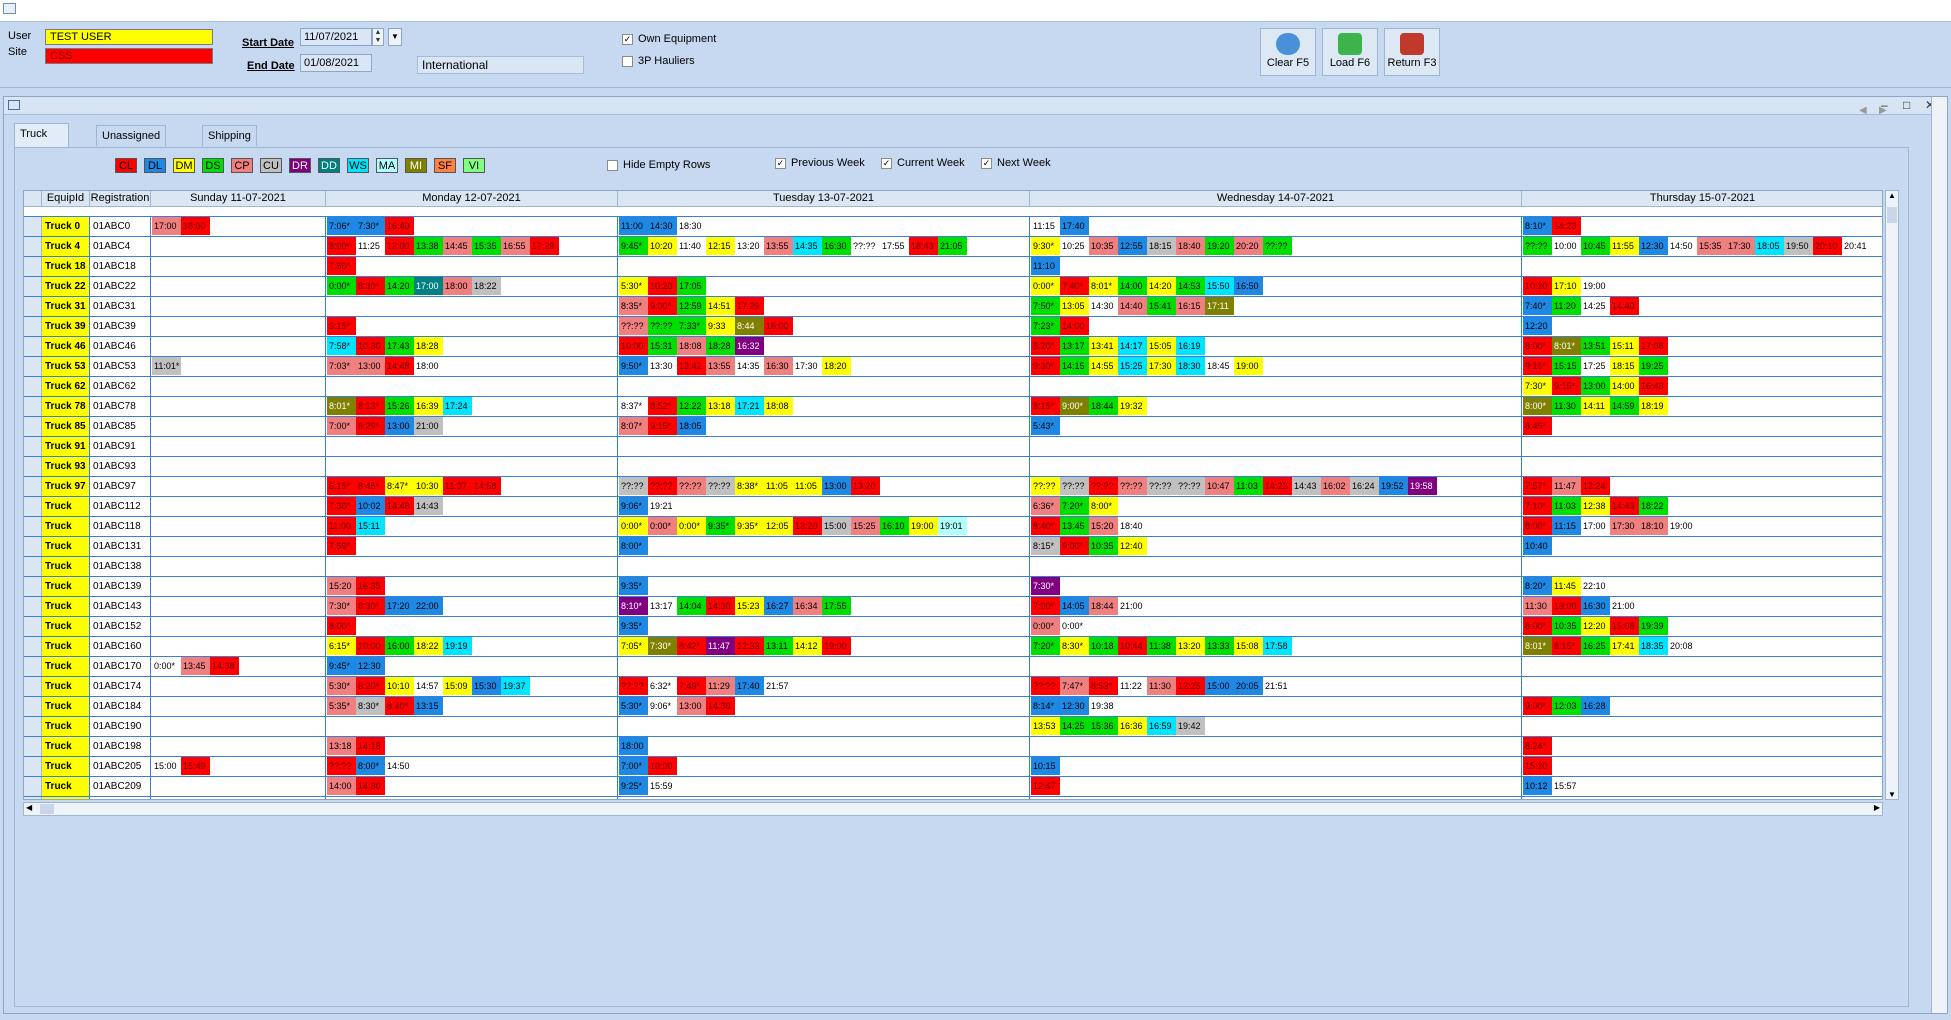 Image resolution: width=1951 pixels, height=1020 pixels. What do you see at coordinates (1276, 506) in the screenshot?
I see `day-cell: 6:36* 7:20* 8:00*` at bounding box center [1276, 506].